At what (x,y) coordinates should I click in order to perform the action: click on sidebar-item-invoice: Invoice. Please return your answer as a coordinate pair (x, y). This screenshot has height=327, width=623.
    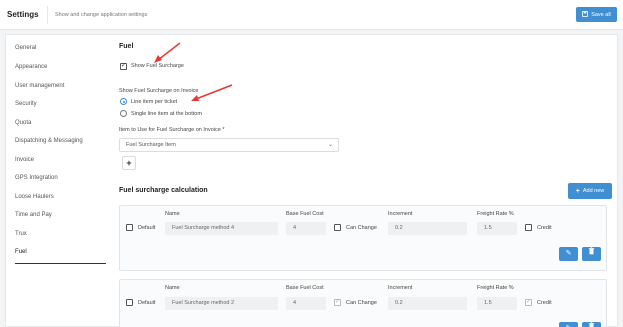
    Looking at the image, I should click on (24, 160).